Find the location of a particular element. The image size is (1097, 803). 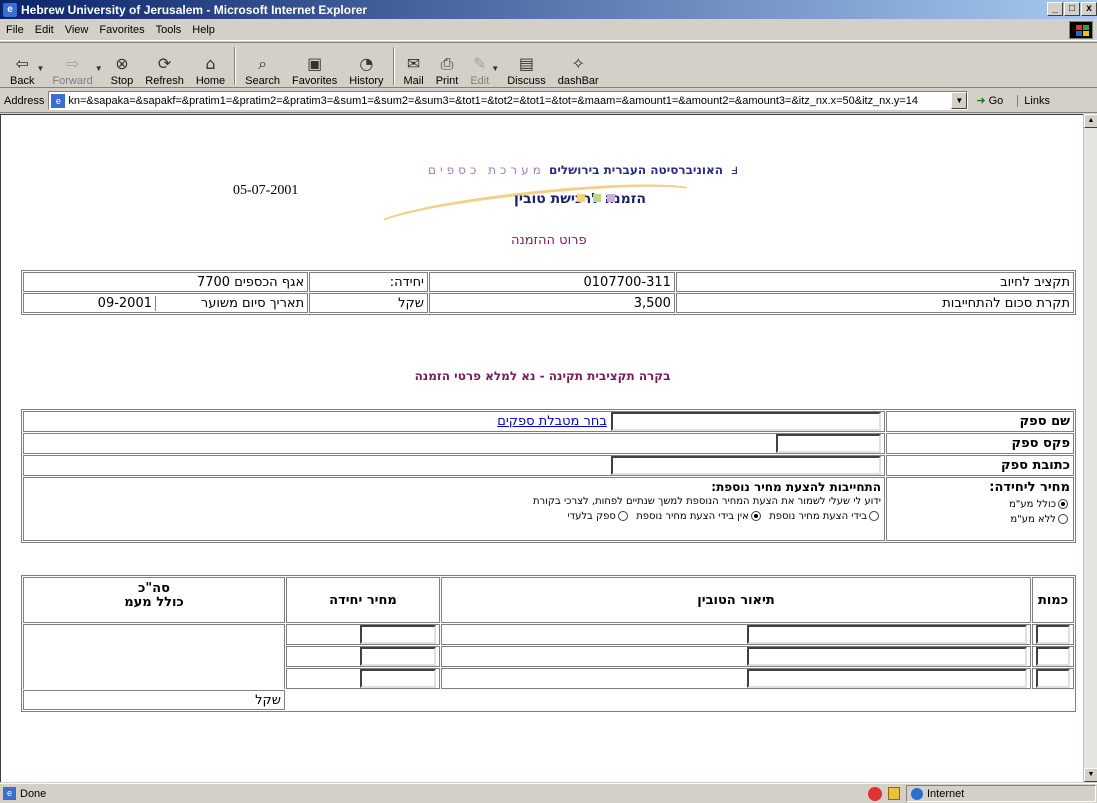

favorites-icon: ▣ is located at coordinates (315, 63).